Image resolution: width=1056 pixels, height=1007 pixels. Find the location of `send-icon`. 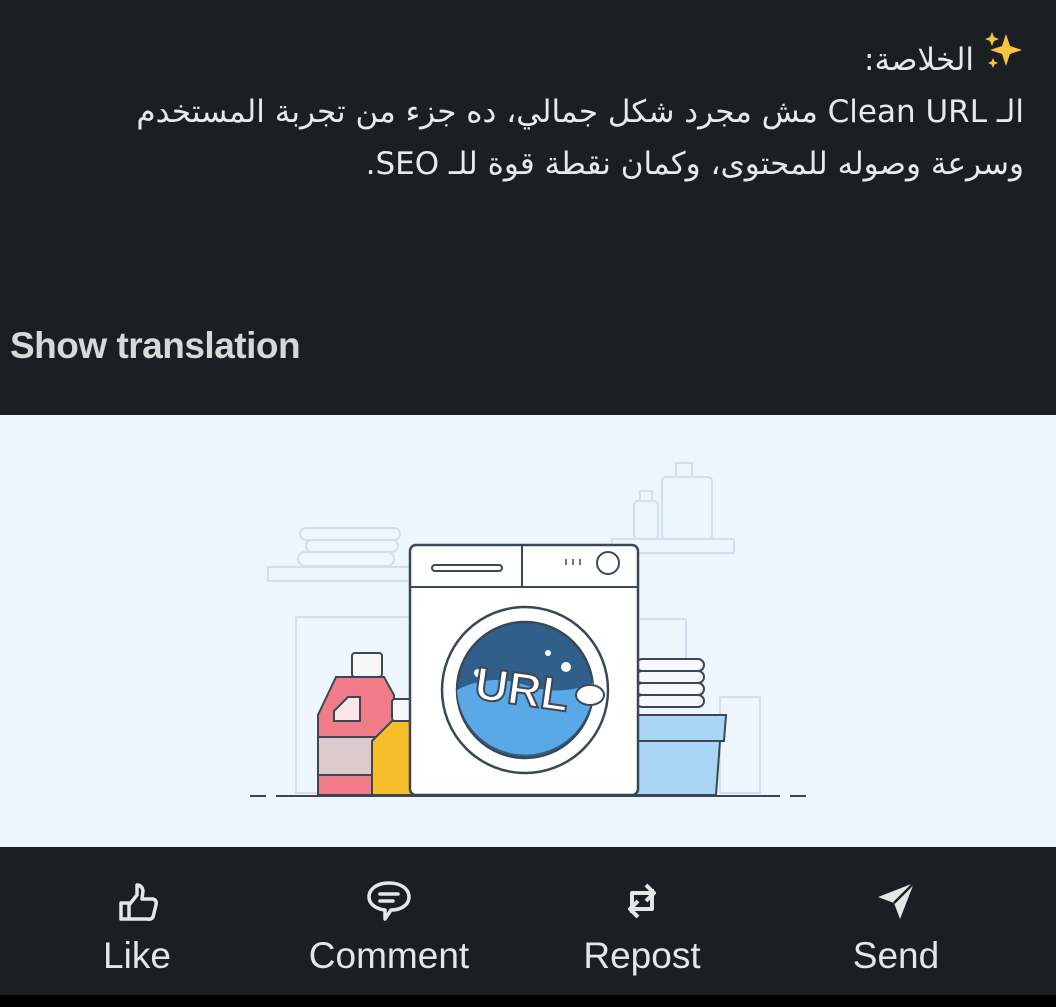

send-icon is located at coordinates (896, 900).